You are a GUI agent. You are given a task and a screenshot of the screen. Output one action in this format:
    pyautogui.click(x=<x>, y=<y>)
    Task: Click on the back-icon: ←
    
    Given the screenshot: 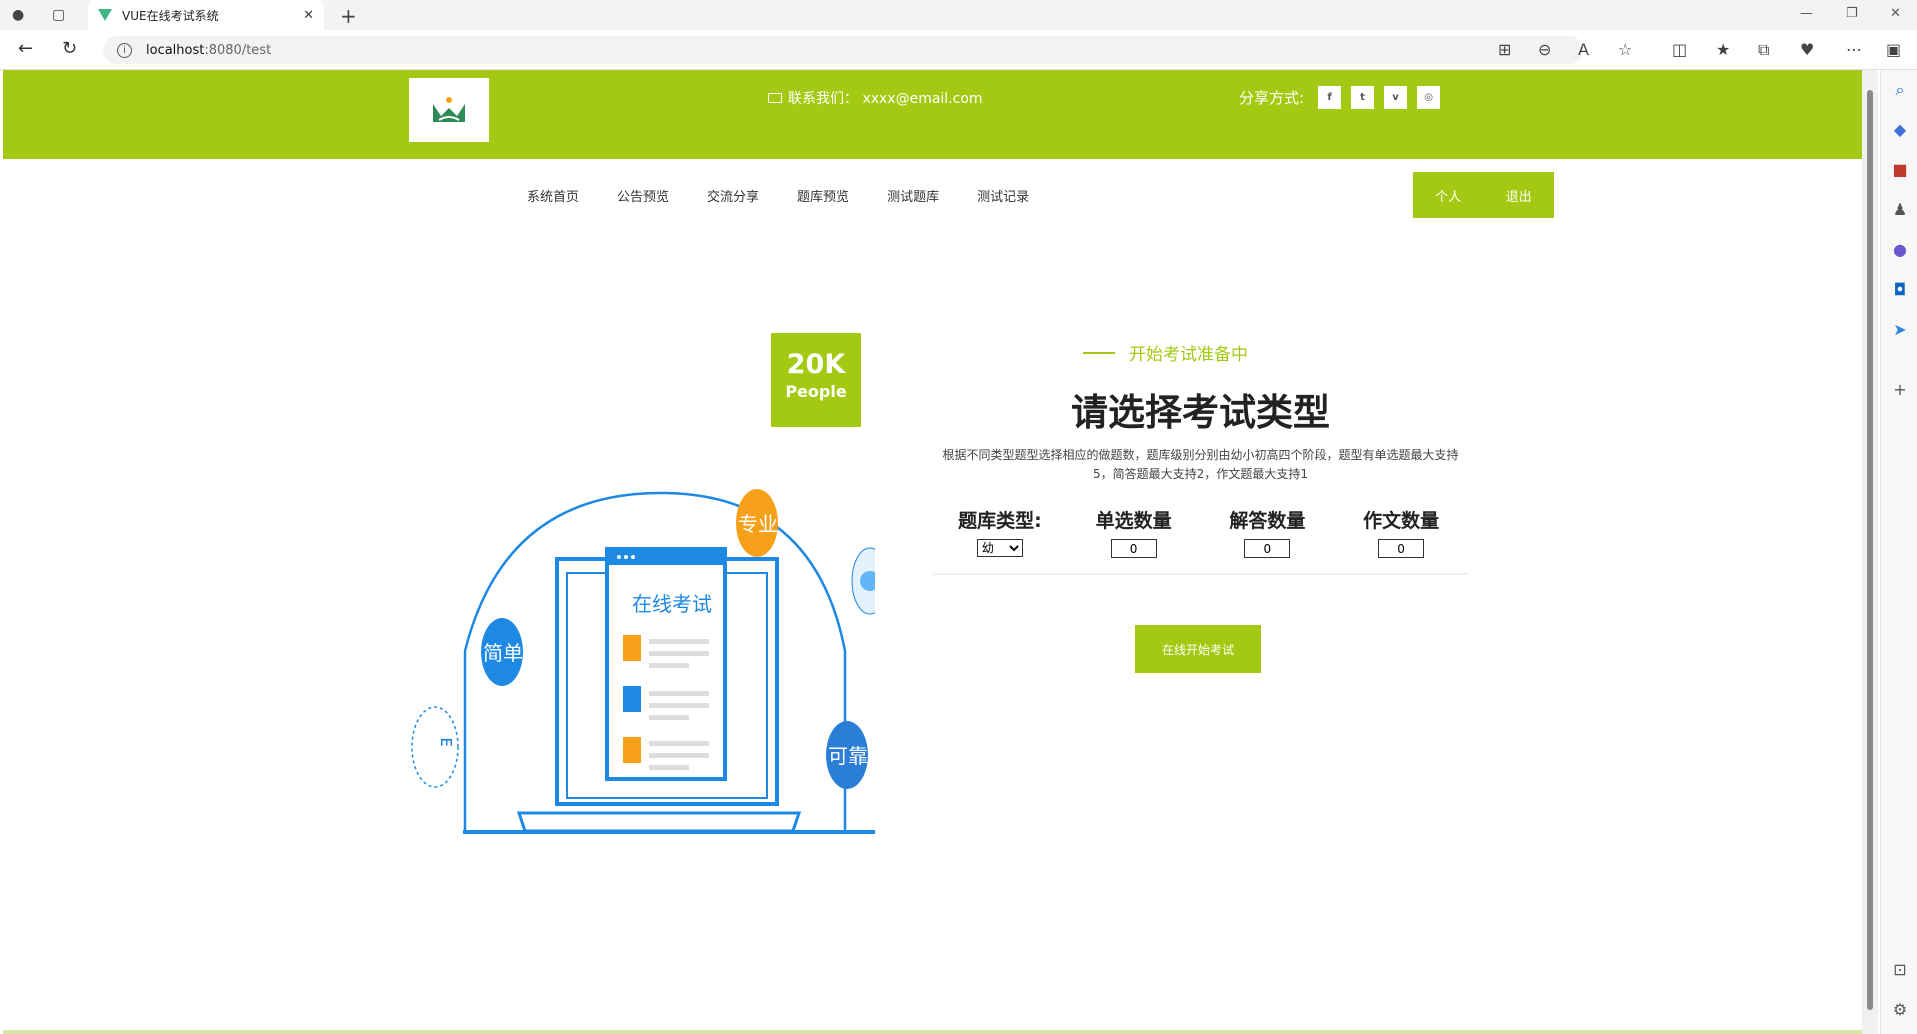 What is the action you would take?
    pyautogui.click(x=25, y=48)
    